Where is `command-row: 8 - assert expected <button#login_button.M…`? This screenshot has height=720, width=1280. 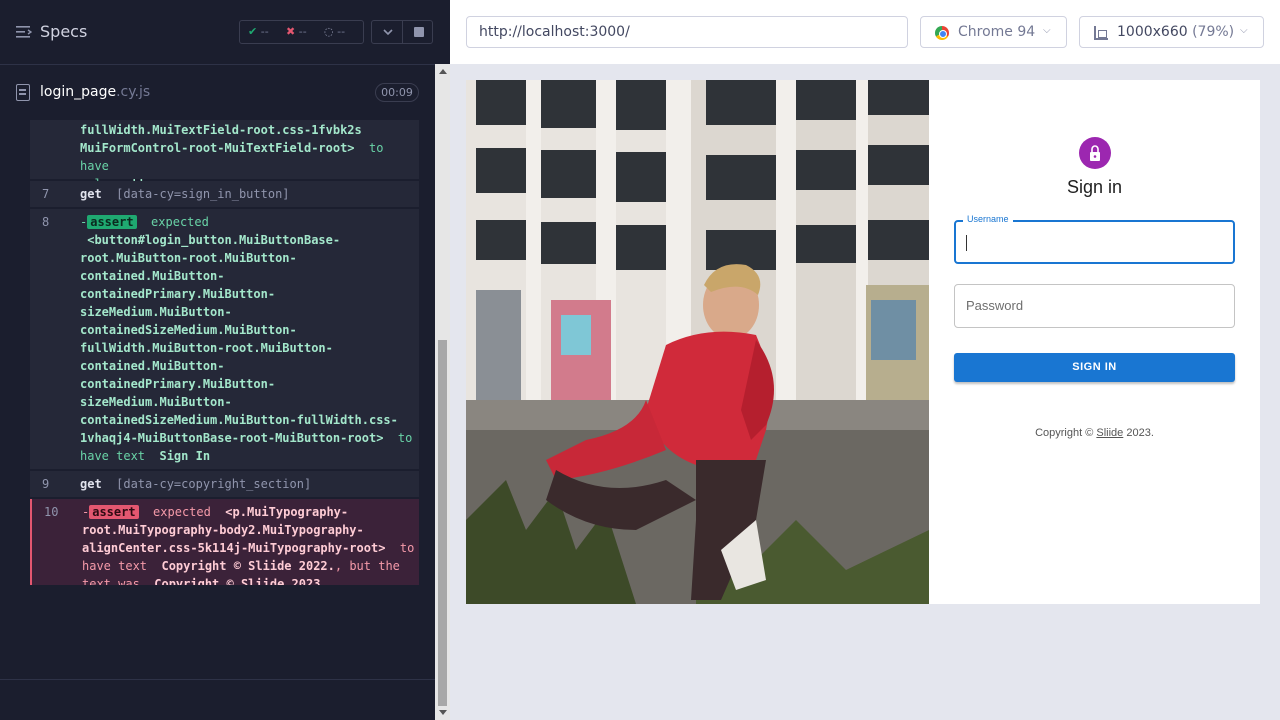 command-row: 8 - assert expected <button#login_button.M… is located at coordinates (224, 339).